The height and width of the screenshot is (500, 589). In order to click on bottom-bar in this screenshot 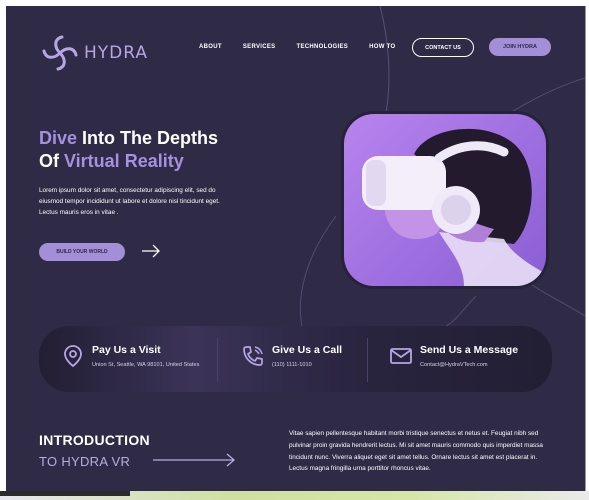, I will do `click(65, 493)`.